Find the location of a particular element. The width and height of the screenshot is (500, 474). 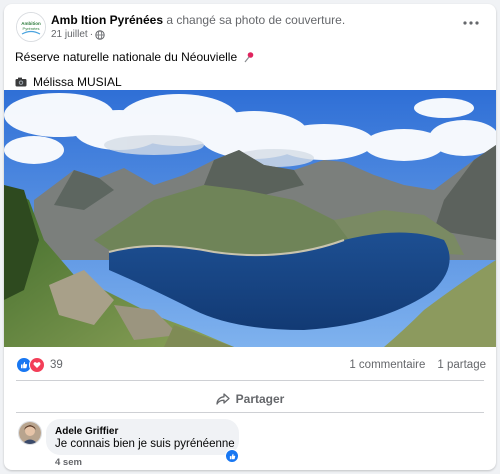

more-horizontal-icon is located at coordinates (471, 23).